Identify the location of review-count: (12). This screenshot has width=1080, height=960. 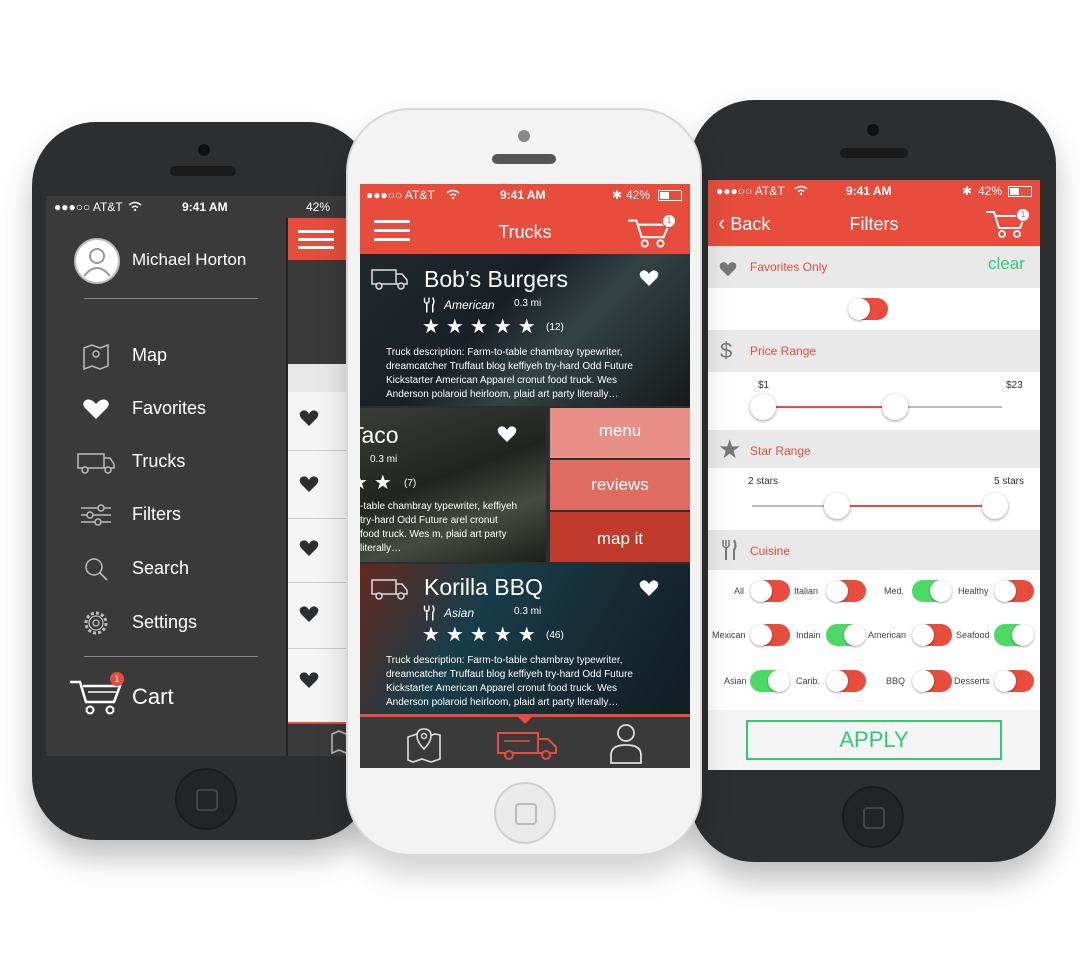
(555, 327).